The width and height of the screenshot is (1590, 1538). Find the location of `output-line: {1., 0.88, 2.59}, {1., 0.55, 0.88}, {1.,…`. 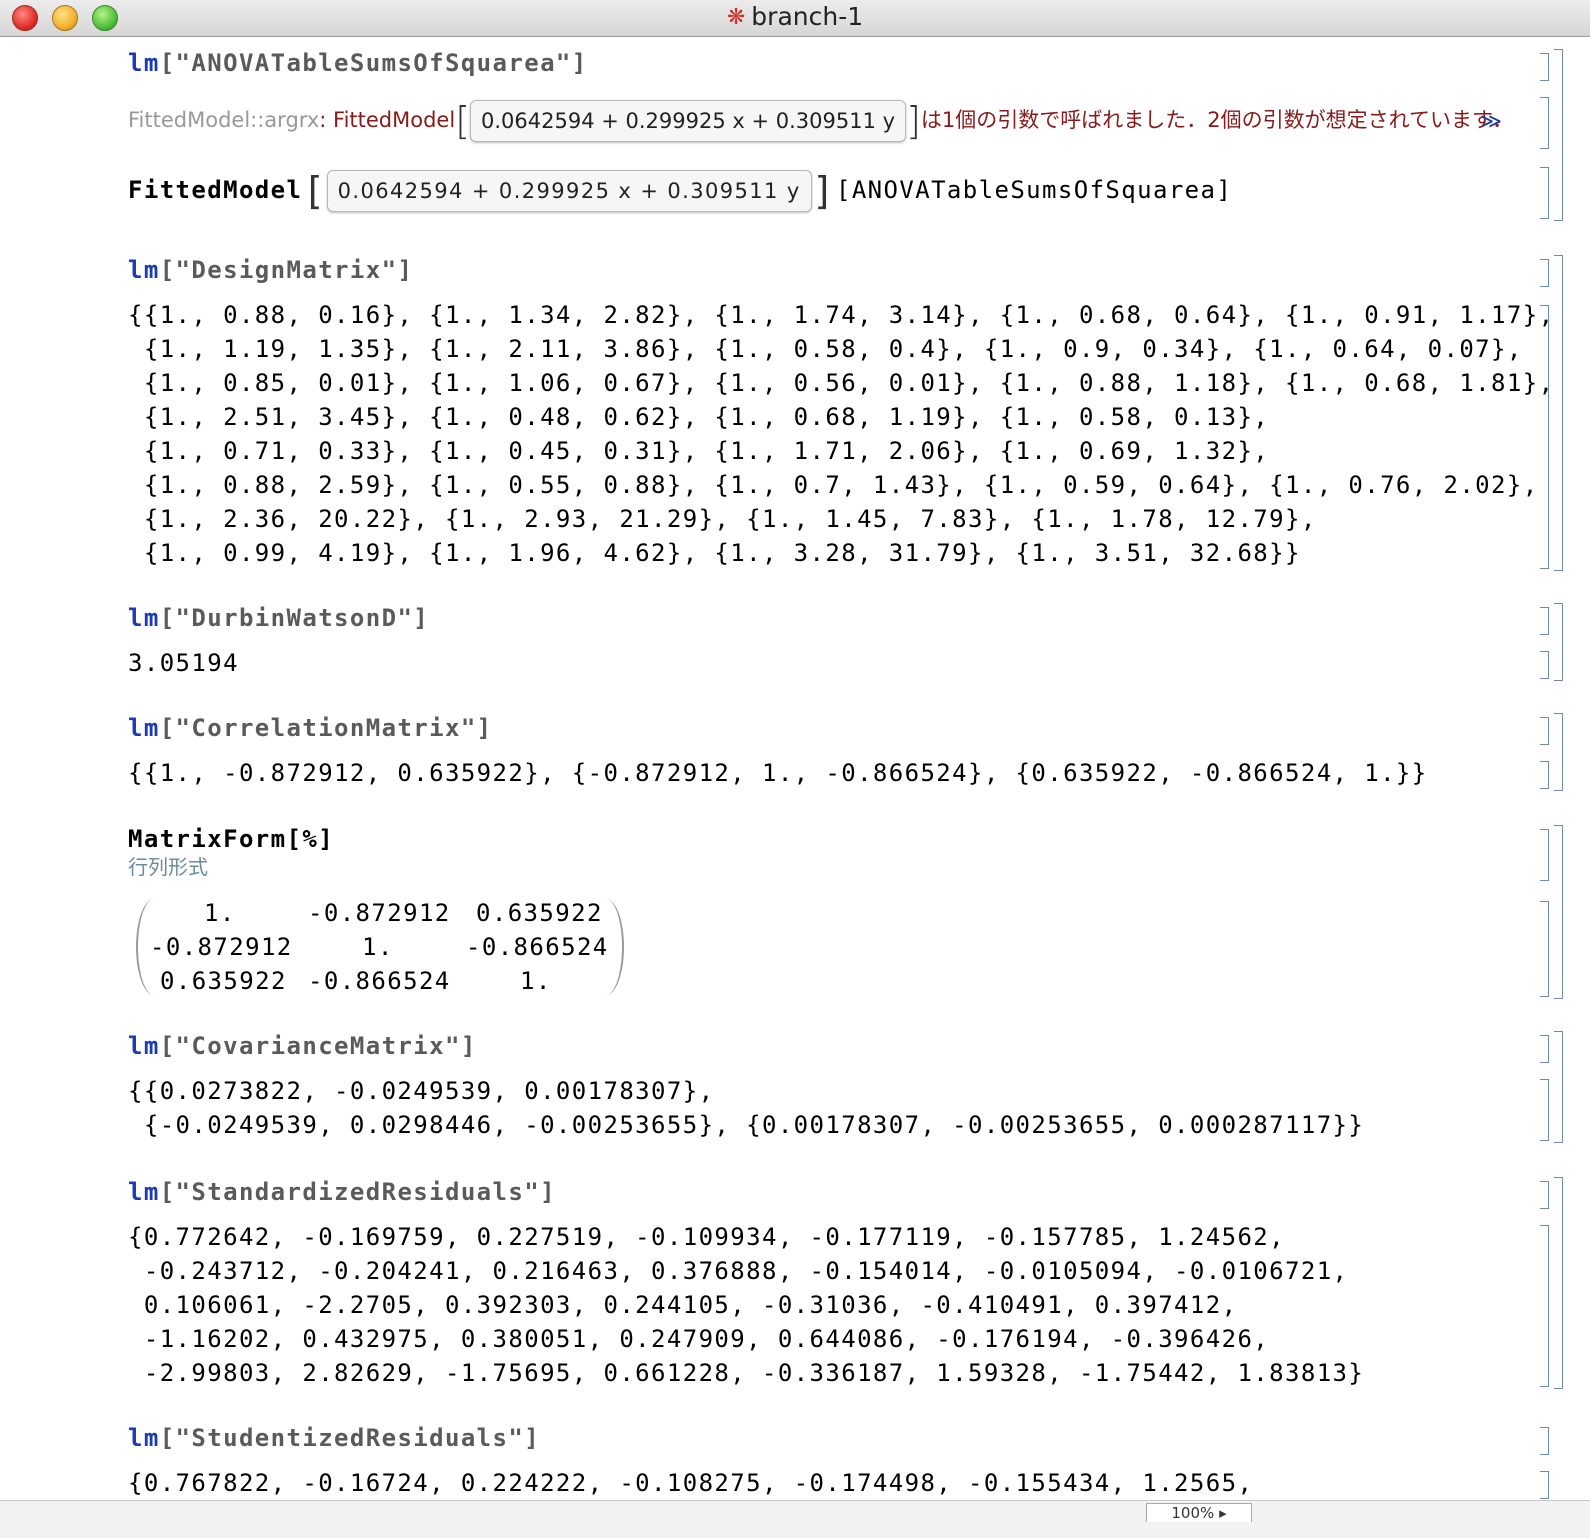

output-line: {1., 0.88, 2.59}, {1., 0.55, 0.88}, {1.,… is located at coordinates (833, 485).